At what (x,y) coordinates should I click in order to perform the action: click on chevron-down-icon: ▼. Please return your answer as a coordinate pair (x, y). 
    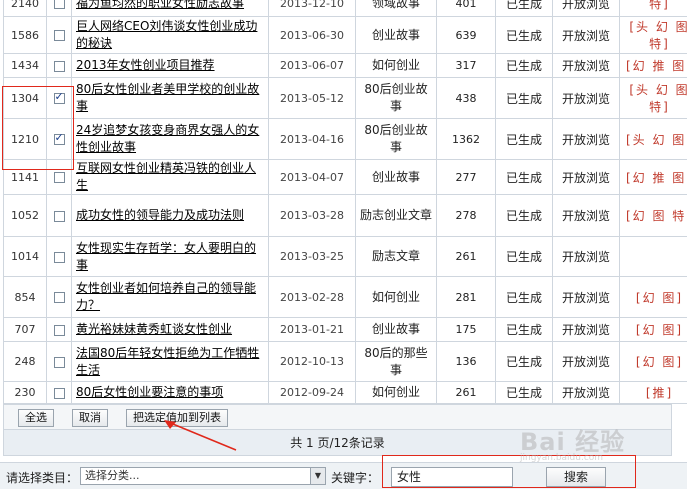
    Looking at the image, I should click on (317, 476).